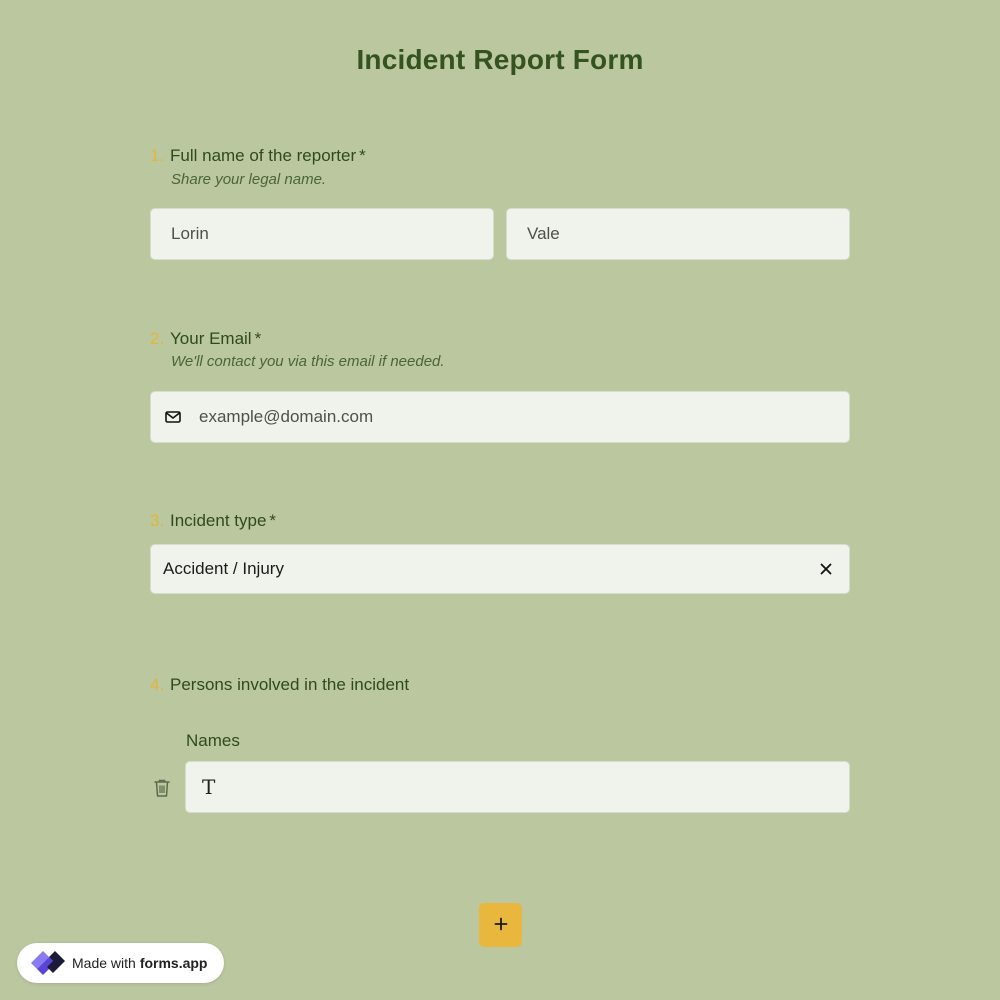 The image size is (1000, 1000). I want to click on badge-prefix: Made with, so click(104, 963).